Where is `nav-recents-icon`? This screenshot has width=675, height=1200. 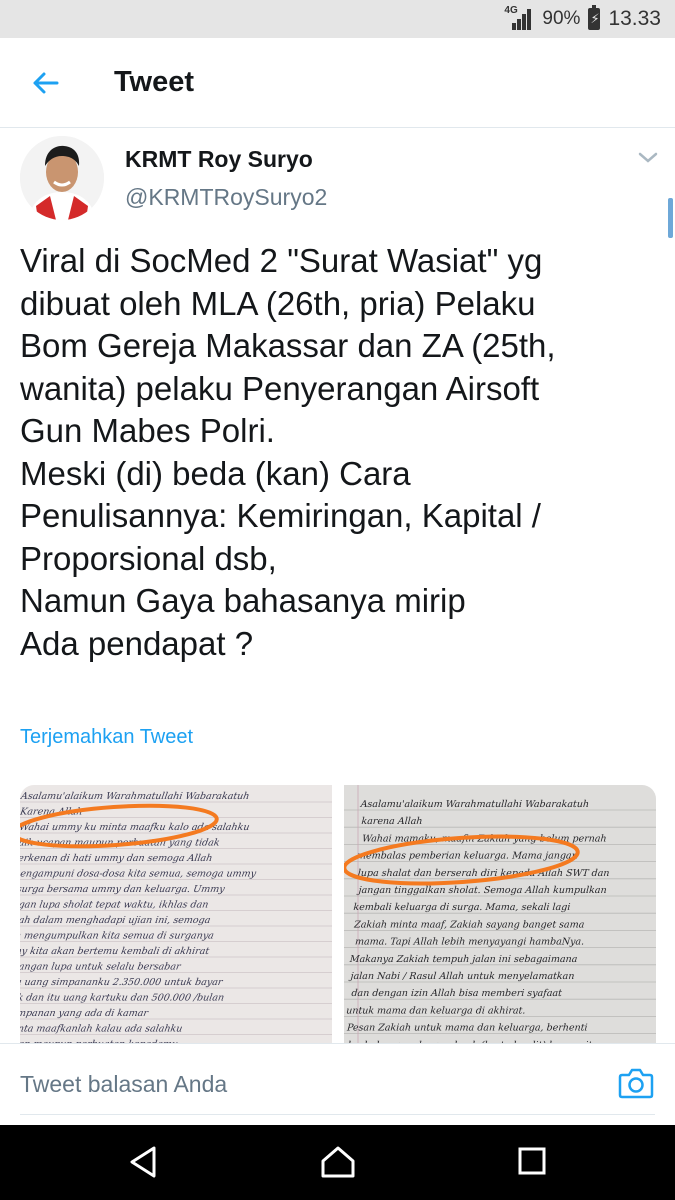
nav-recents-icon is located at coordinates (532, 1161).